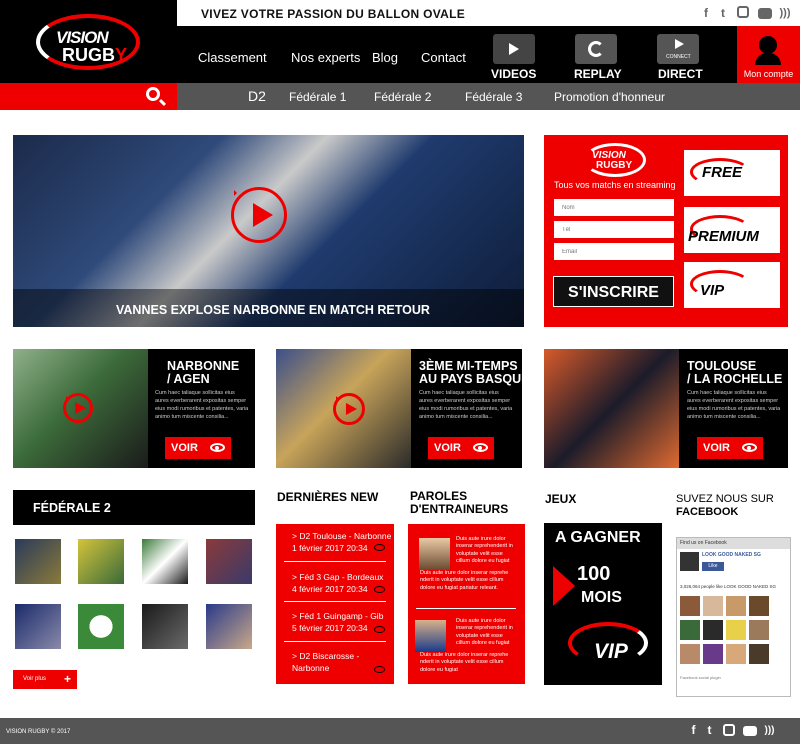 The image size is (800, 744). What do you see at coordinates (257, 96) in the screenshot?
I see `subnav-d2: D2` at bounding box center [257, 96].